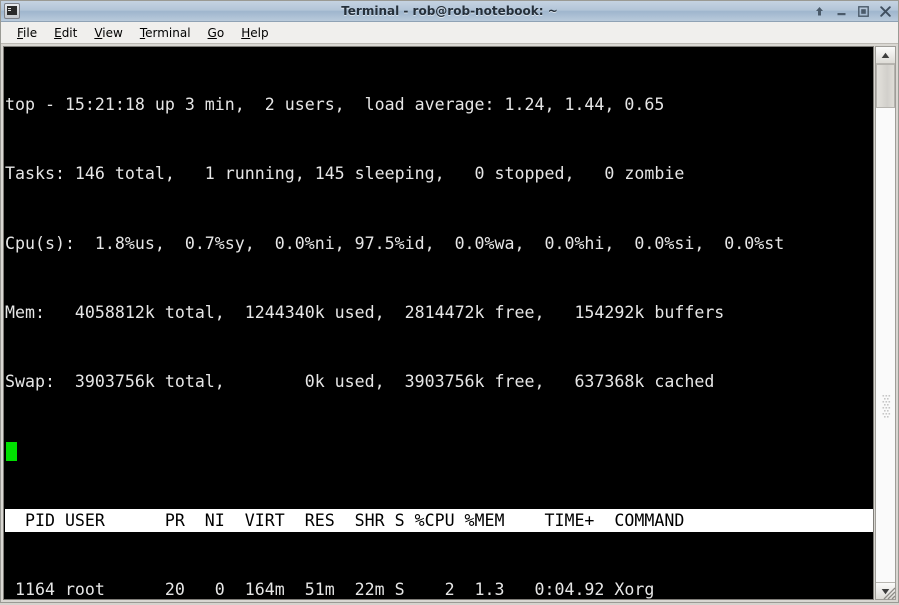 The width and height of the screenshot is (899, 605). Describe the element at coordinates (885, 55) in the screenshot. I see `scroll-up-icon` at that location.